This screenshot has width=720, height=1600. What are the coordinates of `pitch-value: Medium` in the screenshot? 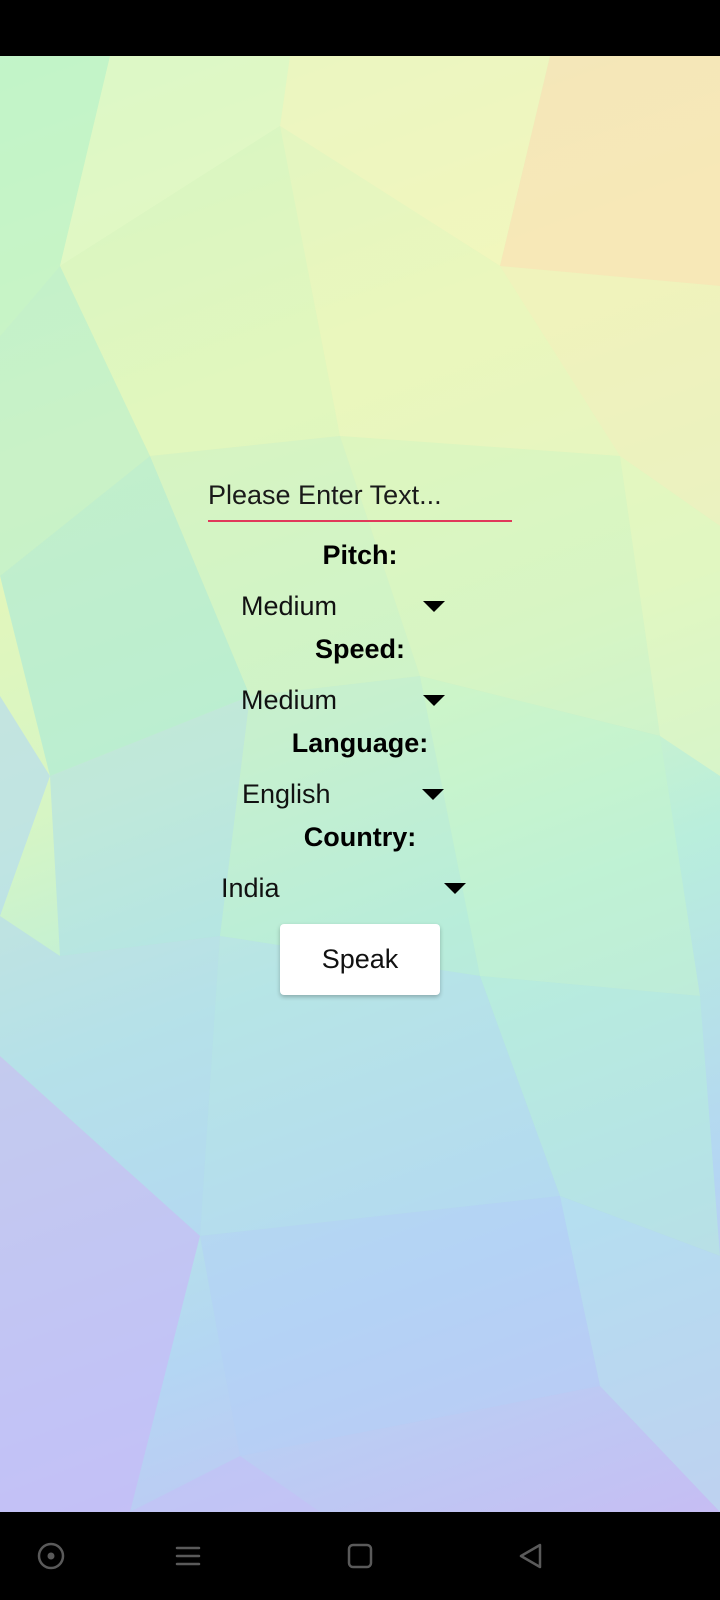 It's located at (289, 605).